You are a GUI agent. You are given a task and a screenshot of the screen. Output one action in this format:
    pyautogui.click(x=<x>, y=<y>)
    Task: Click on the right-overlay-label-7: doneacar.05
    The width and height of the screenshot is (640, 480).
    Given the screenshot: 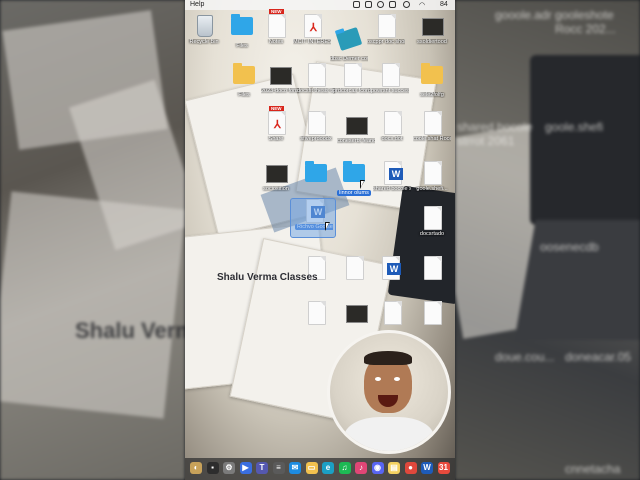 What is the action you would take?
    pyautogui.click(x=598, y=357)
    